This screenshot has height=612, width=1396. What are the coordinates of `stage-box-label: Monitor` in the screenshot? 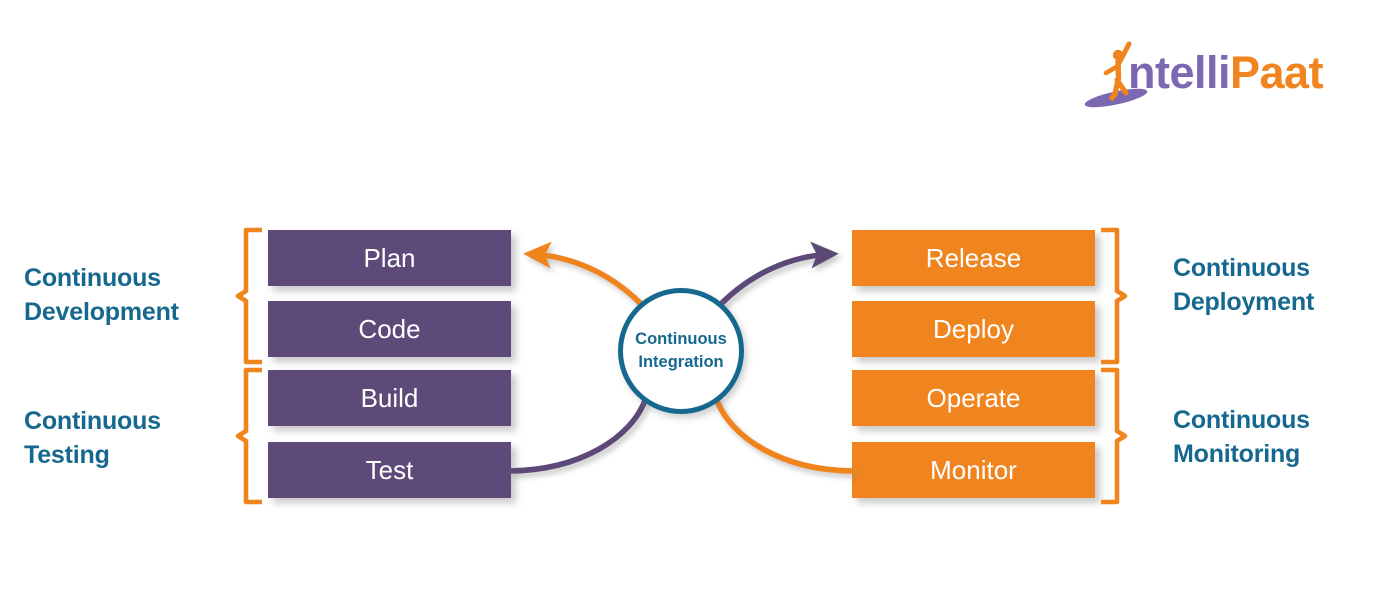 It's located at (973, 470).